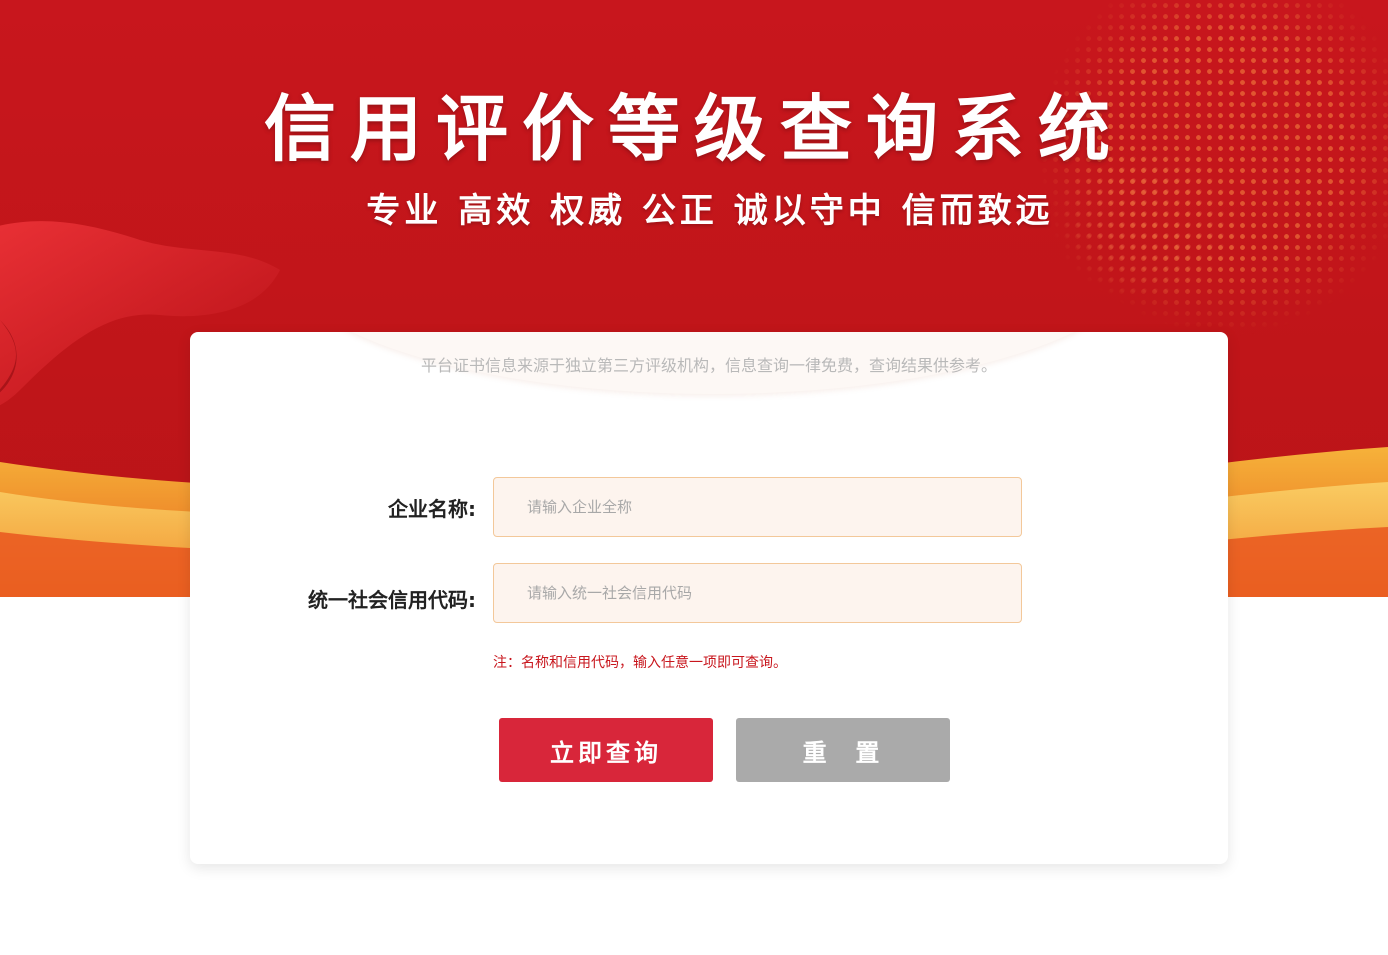 The width and height of the screenshot is (1388, 955). What do you see at coordinates (606, 750) in the screenshot?
I see `query-button: 立即查询` at bounding box center [606, 750].